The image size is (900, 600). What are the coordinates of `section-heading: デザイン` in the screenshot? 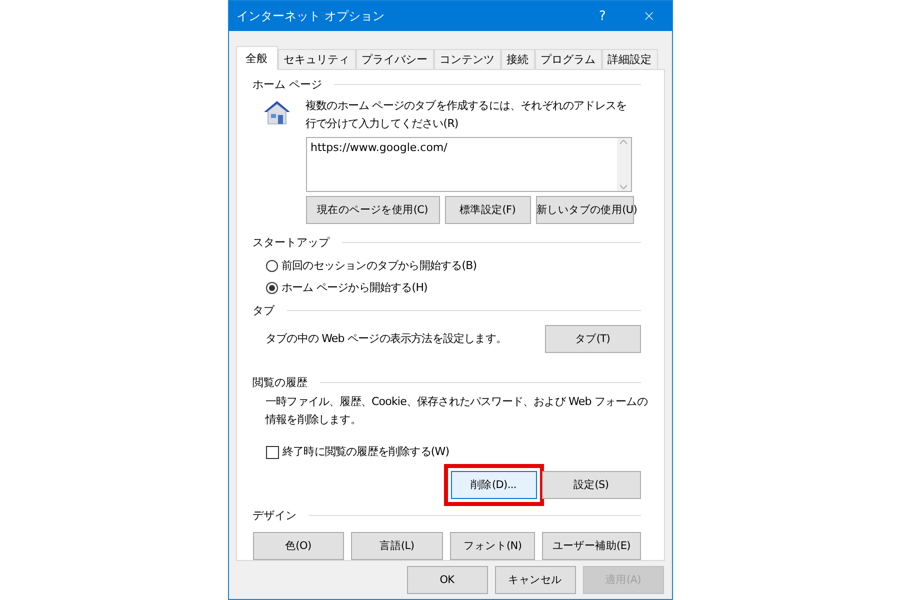 It's located at (274, 516).